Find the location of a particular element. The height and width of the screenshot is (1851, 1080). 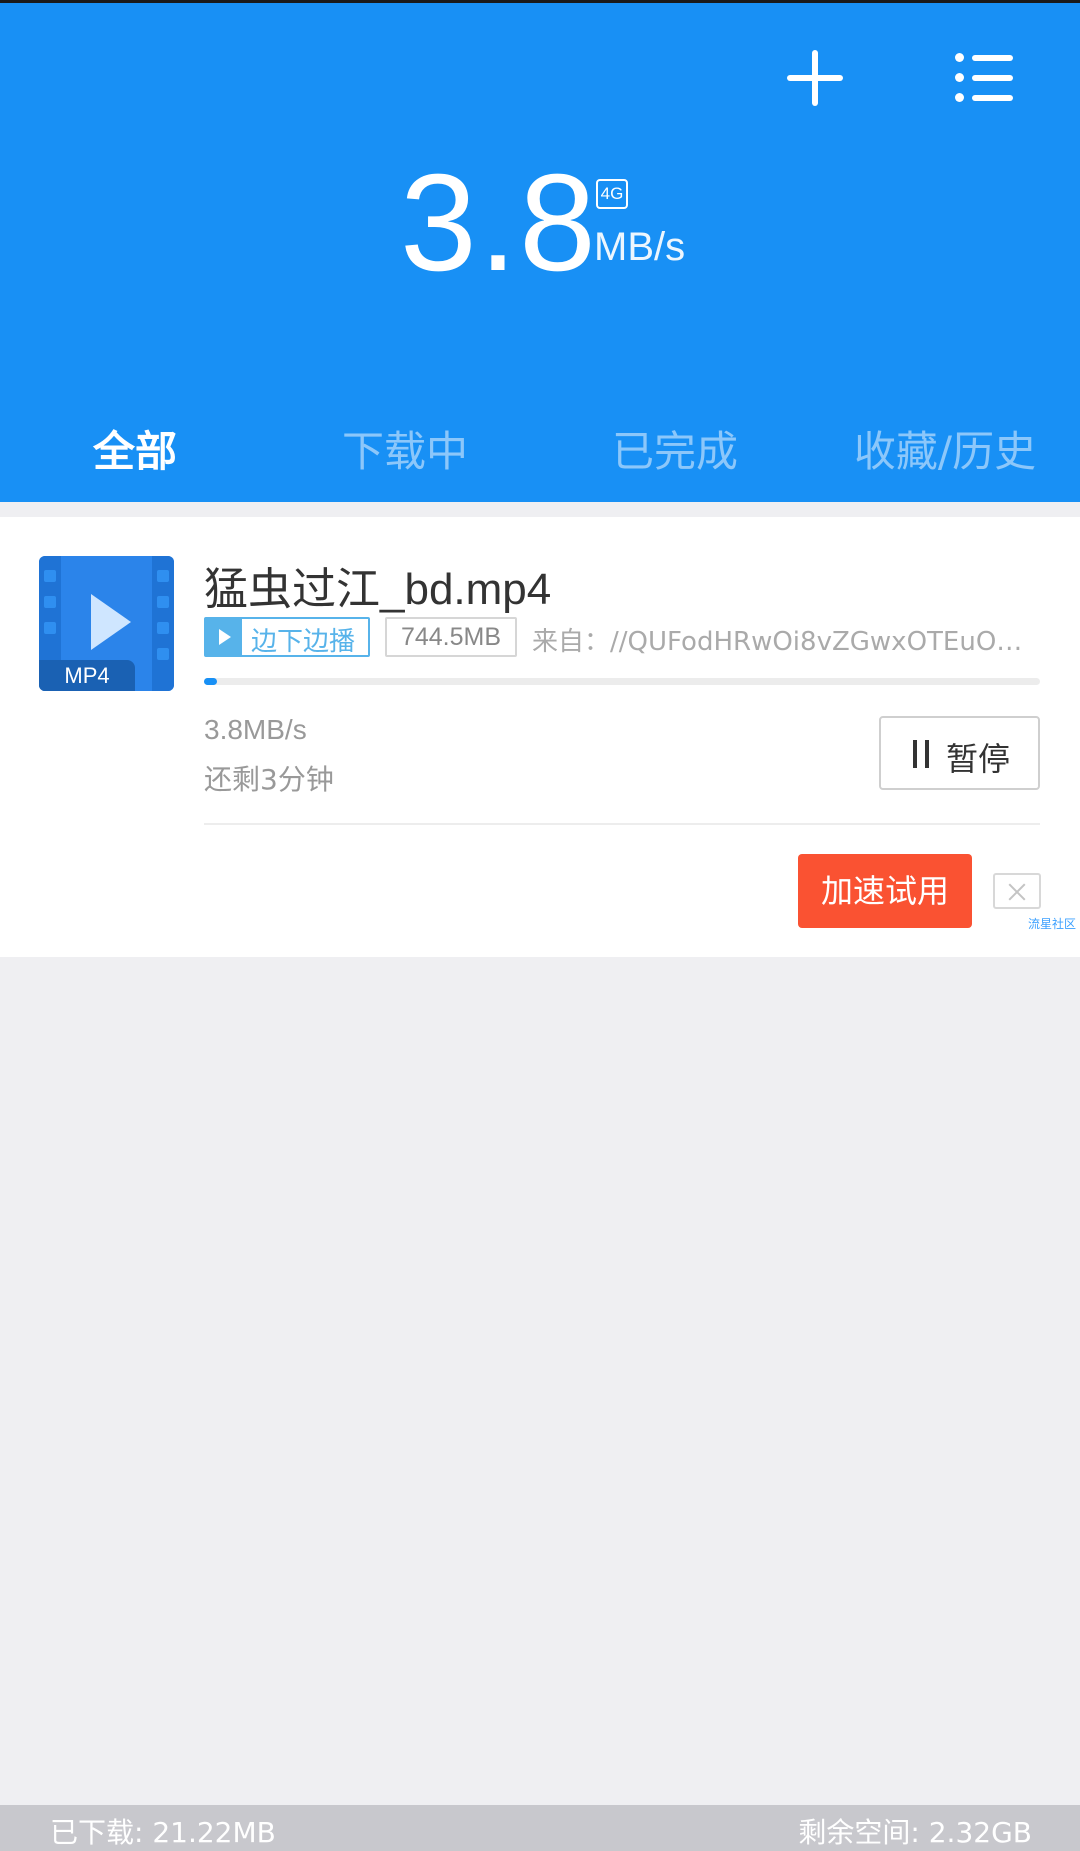

download-progress-bar is located at coordinates (622, 681).